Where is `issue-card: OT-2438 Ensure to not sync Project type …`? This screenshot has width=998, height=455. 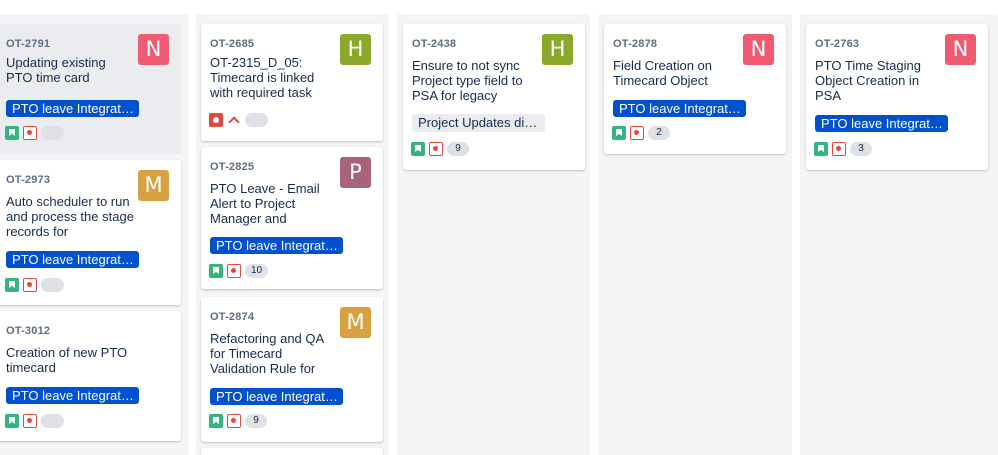 issue-card: OT-2438 Ensure to not sync Project type … is located at coordinates (494, 97).